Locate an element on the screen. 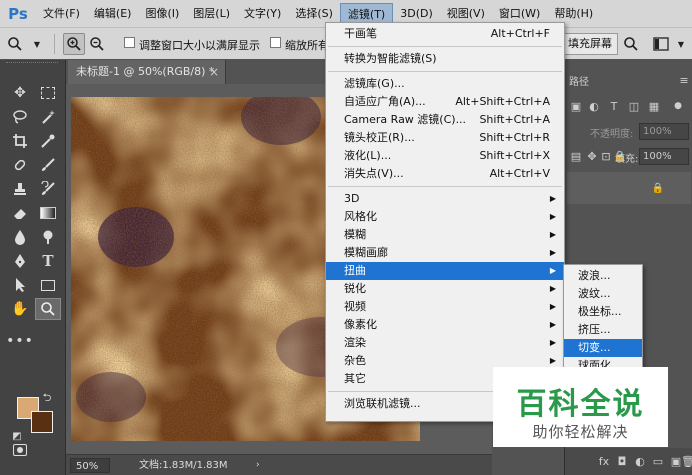  zoom-tool-icon is located at coordinates (48, 309).